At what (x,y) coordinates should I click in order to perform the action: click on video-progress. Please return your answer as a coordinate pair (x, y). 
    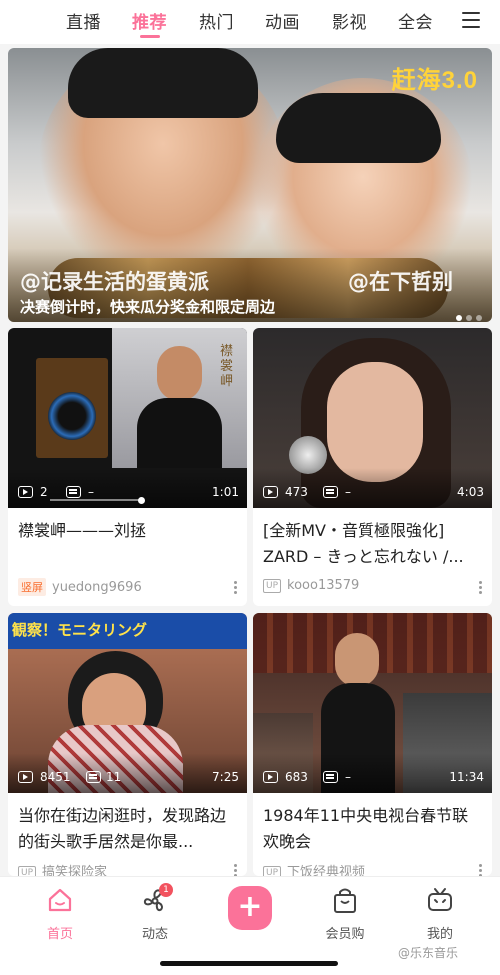
    Looking at the image, I should click on (95, 500).